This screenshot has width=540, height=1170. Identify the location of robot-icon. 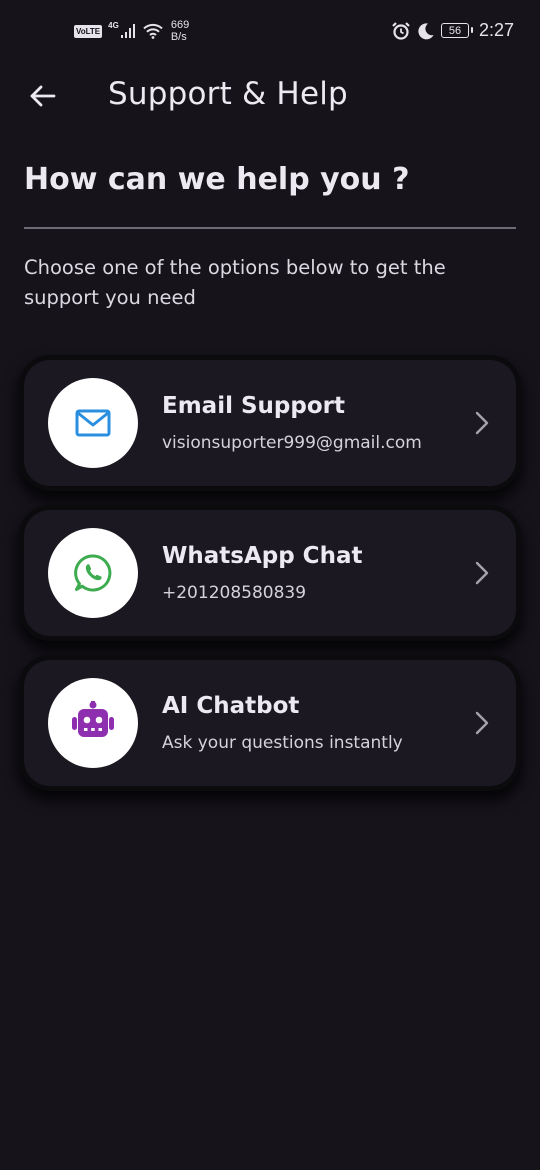
(93, 719).